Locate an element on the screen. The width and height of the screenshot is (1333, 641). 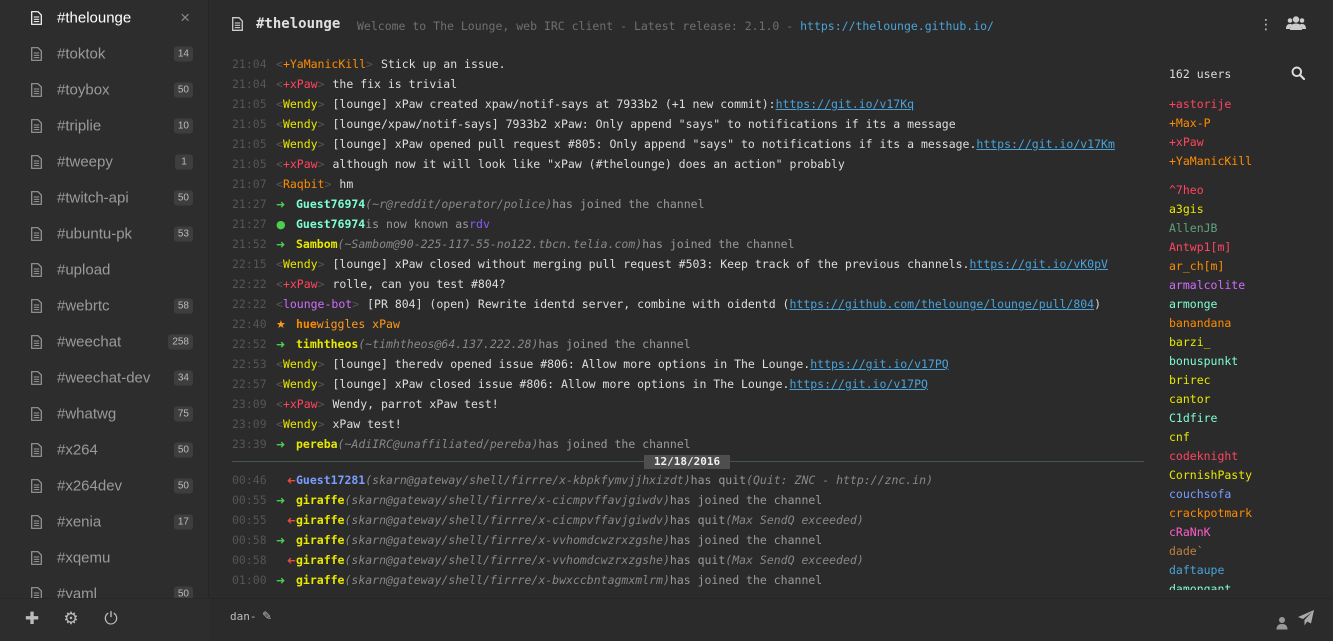
user-item: cnf is located at coordinates (1179, 437).